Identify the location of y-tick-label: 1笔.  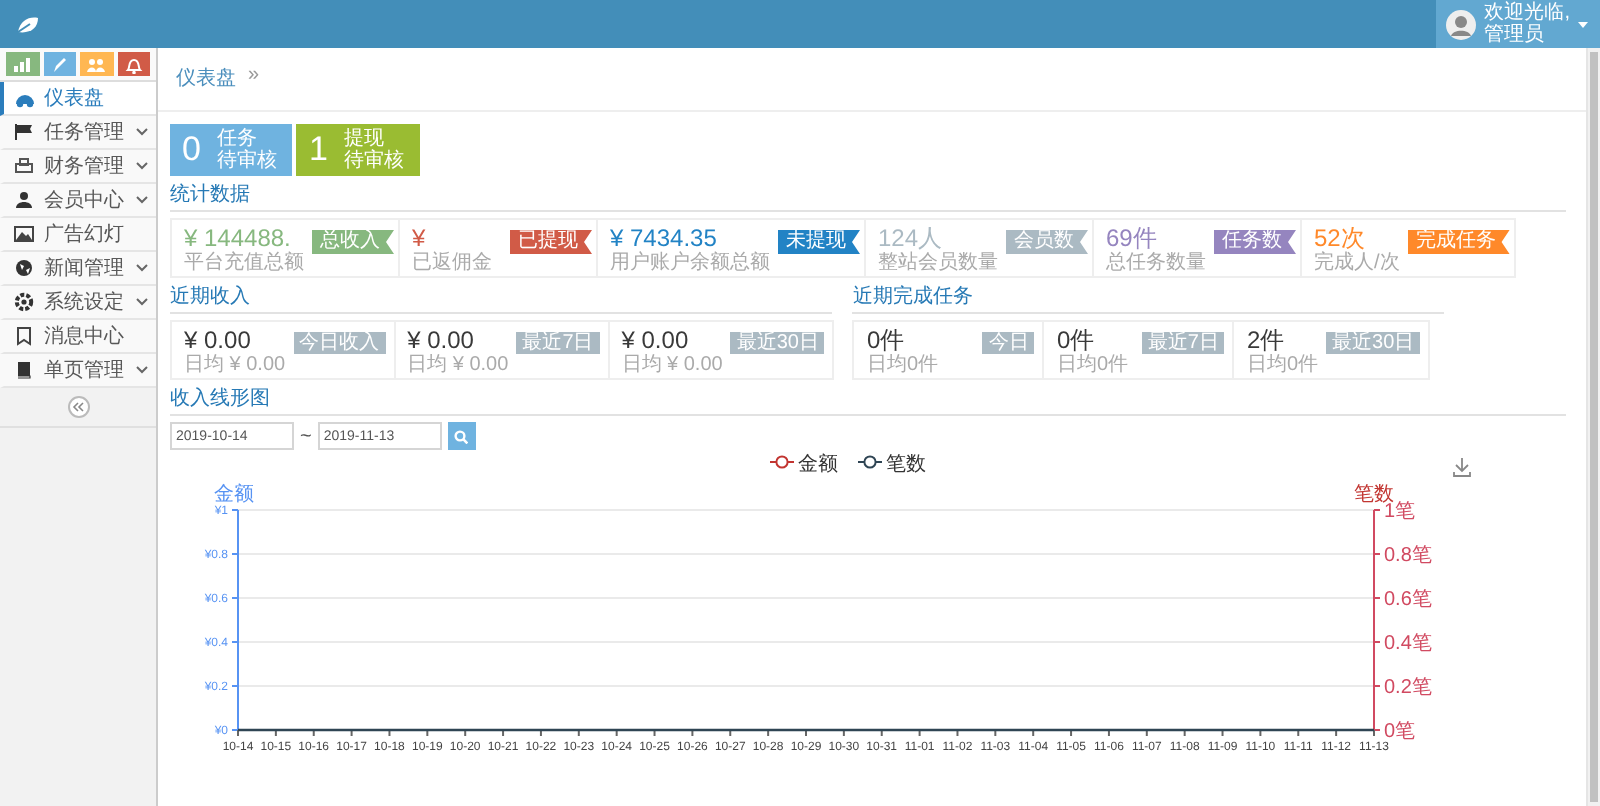
(1400, 512).